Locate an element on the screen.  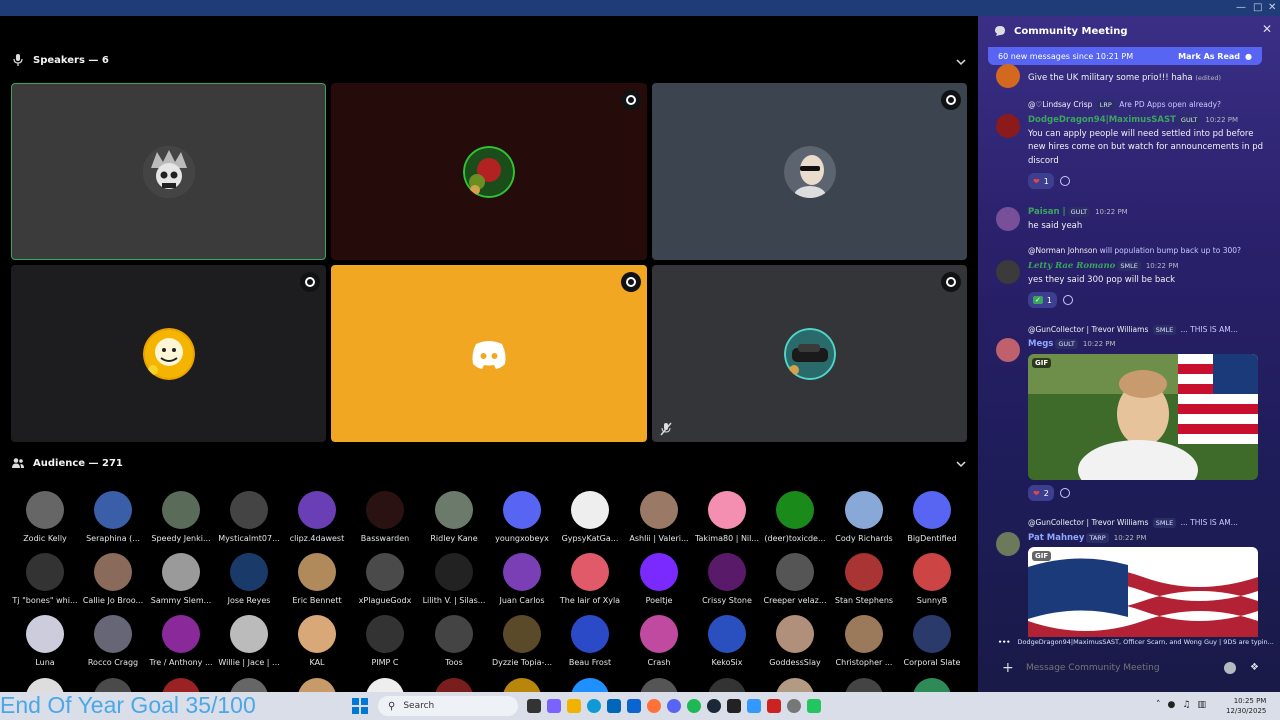
audience-member: youngxobeyx is located at coordinates (522, 517).